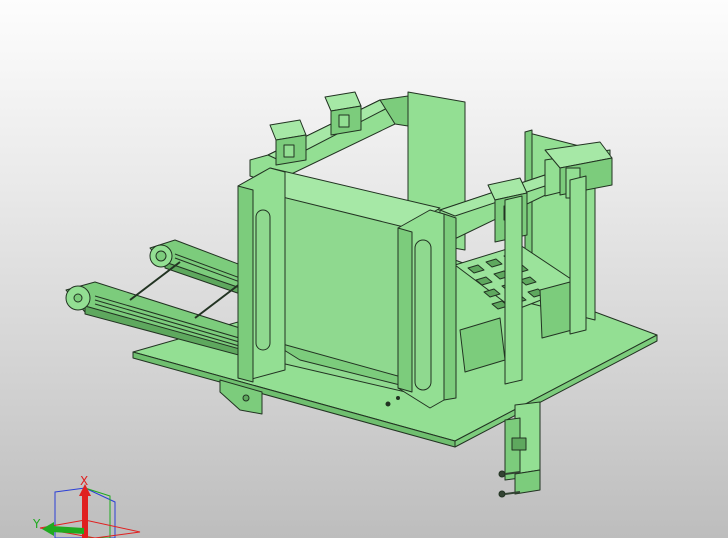 The height and width of the screenshot is (538, 728). I want to click on y-axis-arrowhead, so click(48, 529).